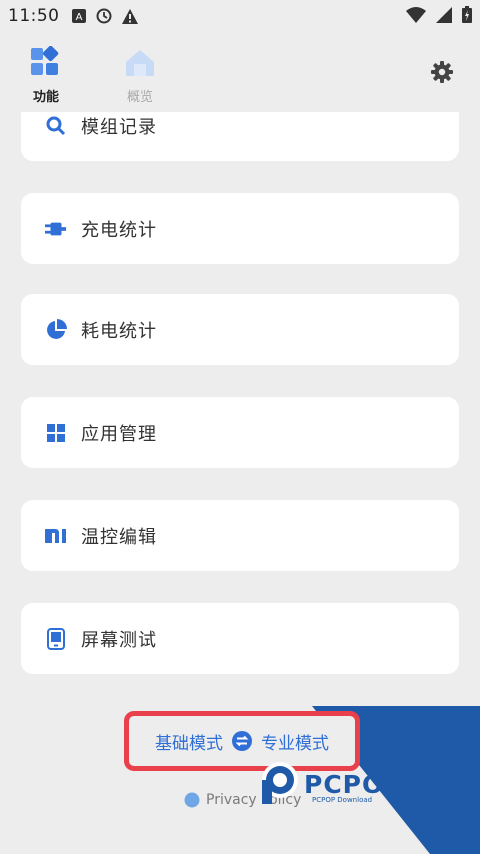  I want to click on basic-mode-label: 基础模式, so click(189, 743).